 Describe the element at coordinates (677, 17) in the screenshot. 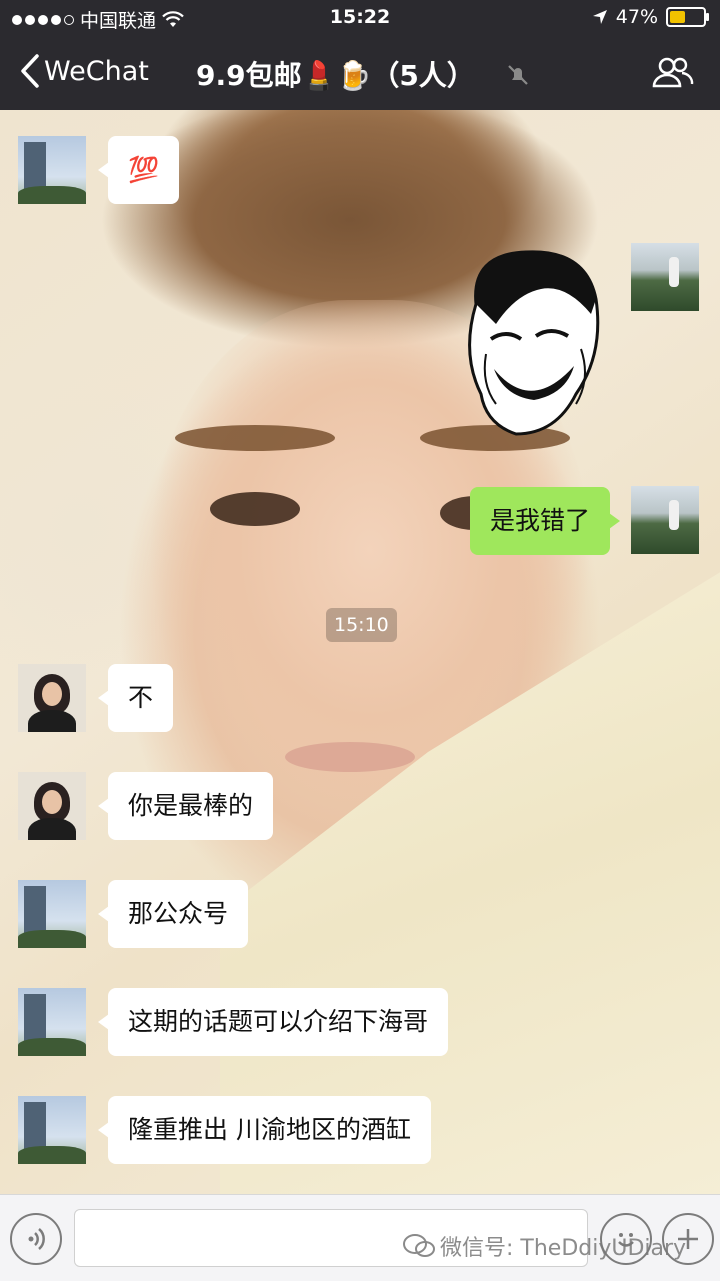

I see `battery-fill` at that location.